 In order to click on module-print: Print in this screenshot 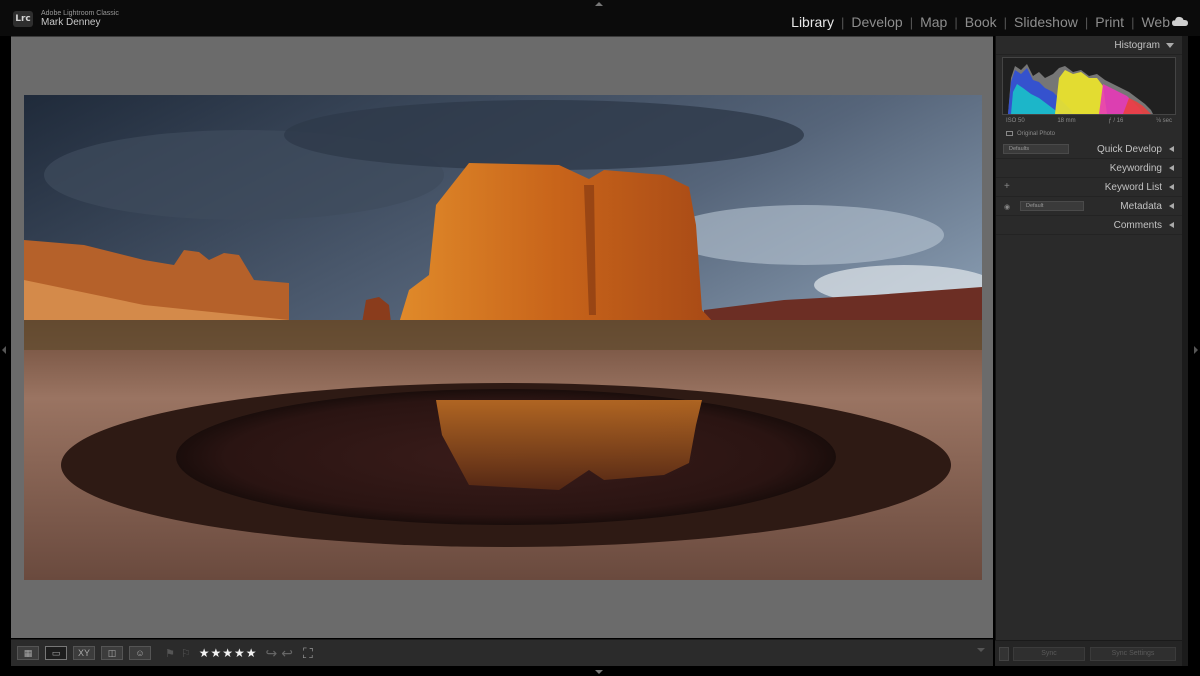, I will do `click(1109, 22)`.